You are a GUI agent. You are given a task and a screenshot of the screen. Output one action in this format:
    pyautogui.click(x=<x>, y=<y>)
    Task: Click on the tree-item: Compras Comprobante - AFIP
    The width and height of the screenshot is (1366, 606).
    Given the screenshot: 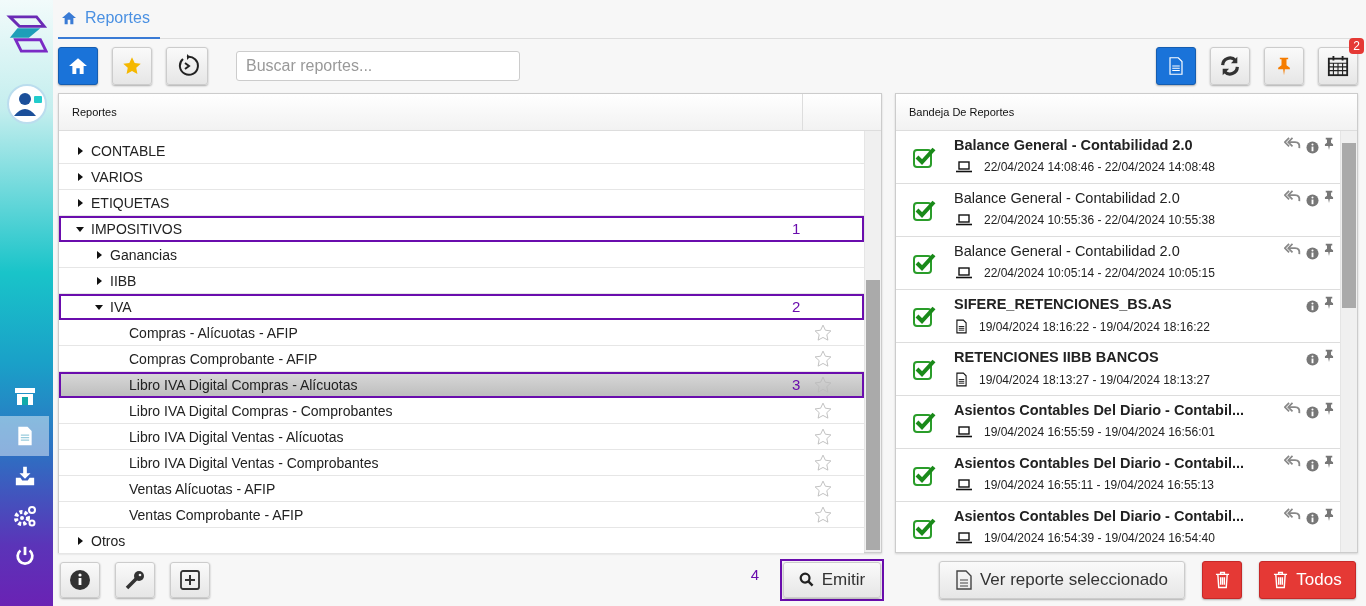 What is the action you would take?
    pyautogui.click(x=461, y=359)
    